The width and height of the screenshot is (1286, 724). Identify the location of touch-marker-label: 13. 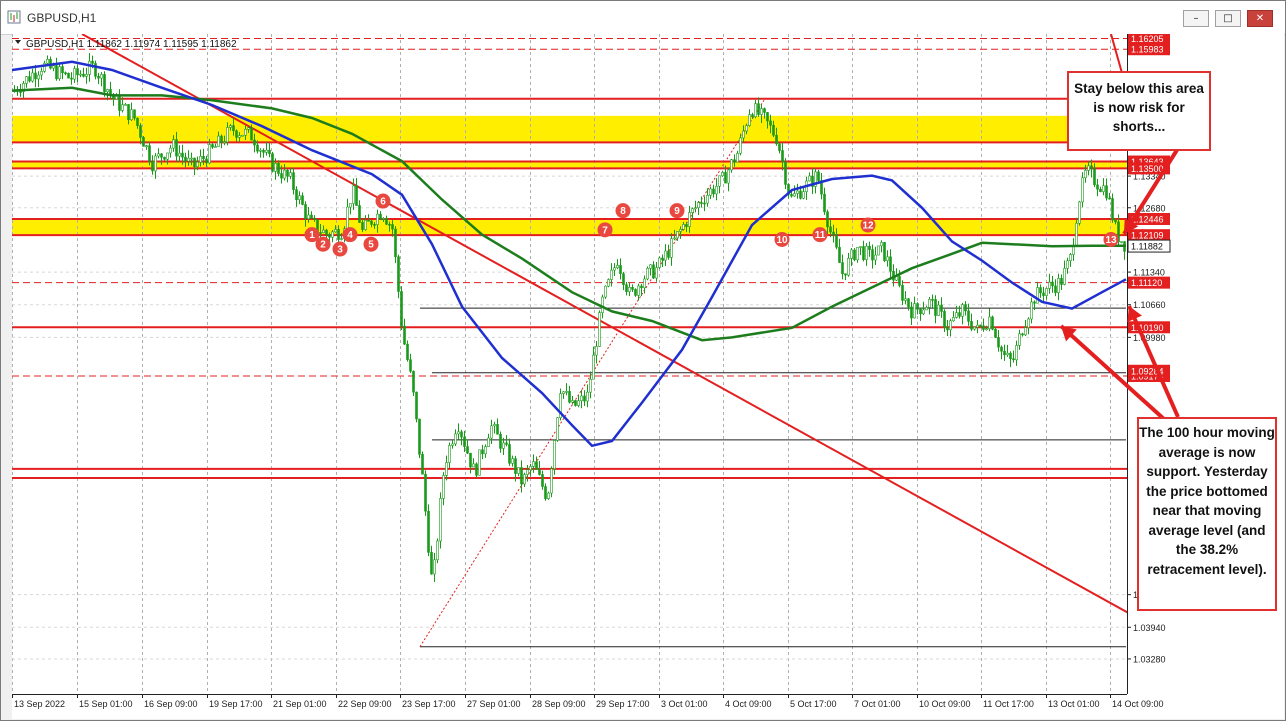
(1111, 240).